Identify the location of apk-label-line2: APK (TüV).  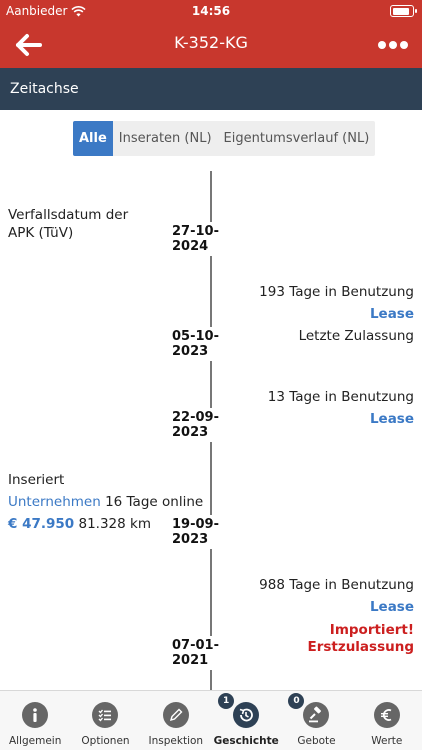
(41, 233).